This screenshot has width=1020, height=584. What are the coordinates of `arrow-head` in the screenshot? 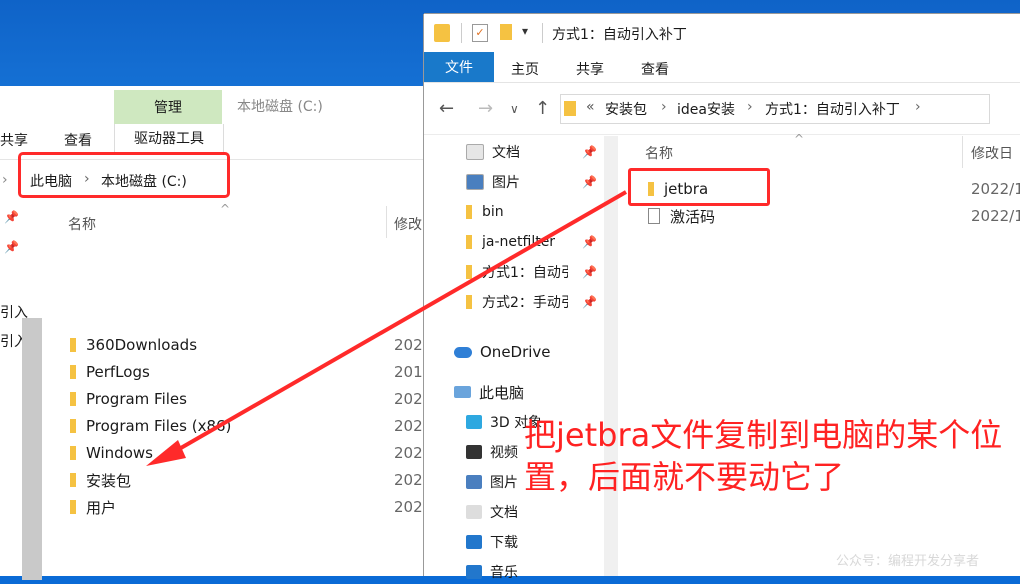 It's located at (166, 453).